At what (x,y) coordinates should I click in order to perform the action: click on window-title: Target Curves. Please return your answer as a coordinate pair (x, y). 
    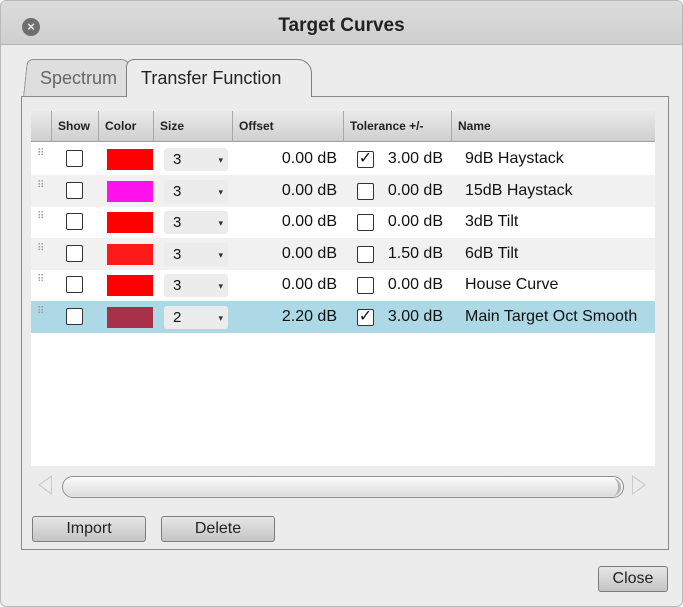
    Looking at the image, I should click on (341, 25).